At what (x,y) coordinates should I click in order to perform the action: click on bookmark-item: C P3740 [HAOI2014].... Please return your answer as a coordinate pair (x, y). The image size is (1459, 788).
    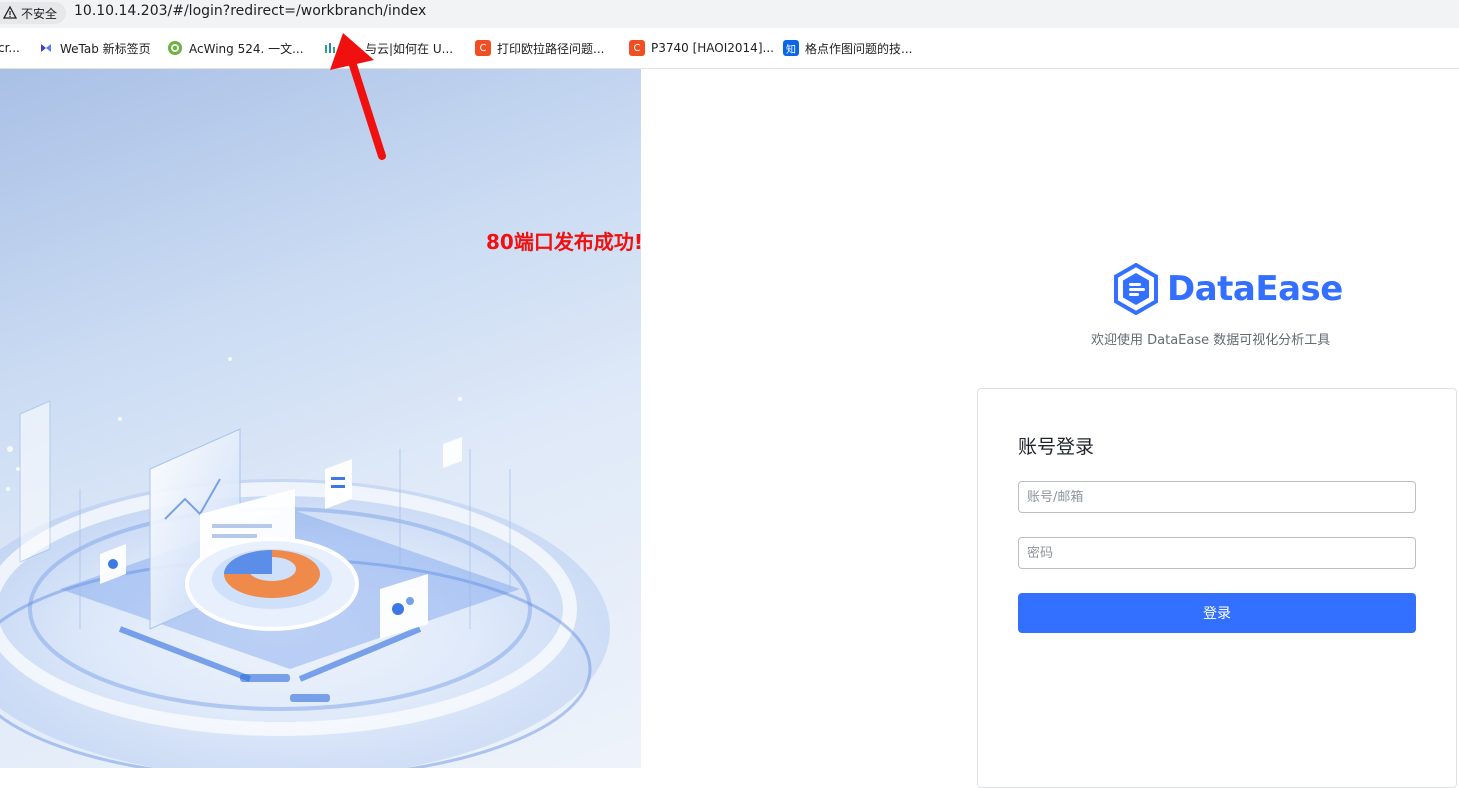
    Looking at the image, I should click on (701, 48).